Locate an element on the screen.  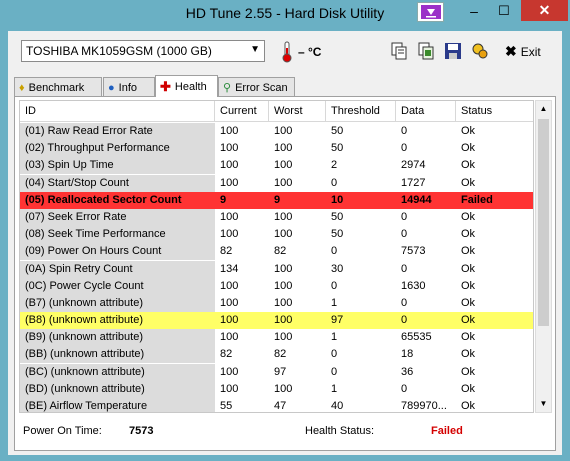
tab-health: ✚ Health is located at coordinates (186, 86).